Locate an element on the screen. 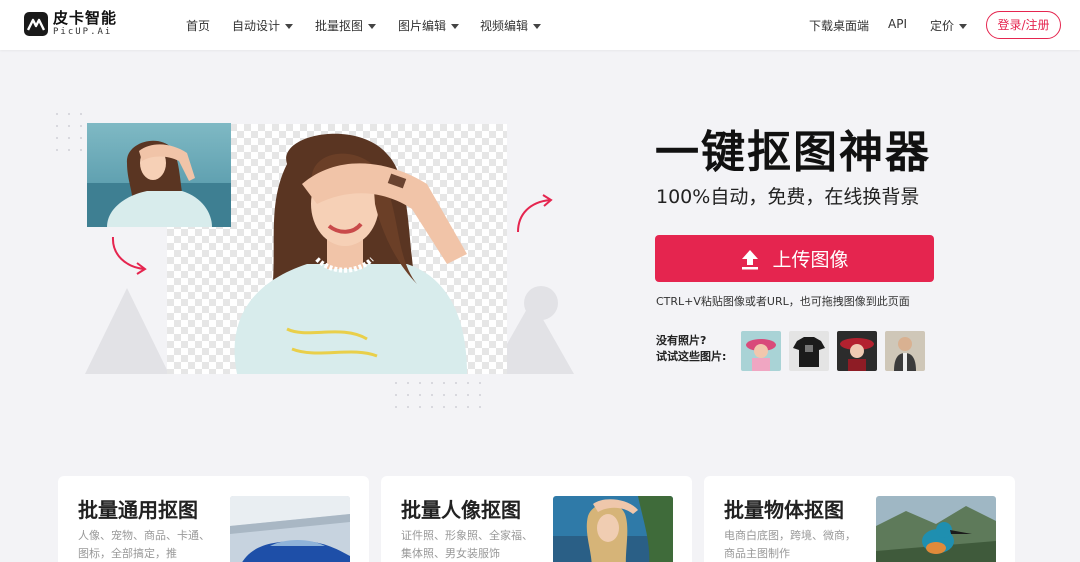  nav-image-edit: 图片编辑 is located at coordinates (429, 25).